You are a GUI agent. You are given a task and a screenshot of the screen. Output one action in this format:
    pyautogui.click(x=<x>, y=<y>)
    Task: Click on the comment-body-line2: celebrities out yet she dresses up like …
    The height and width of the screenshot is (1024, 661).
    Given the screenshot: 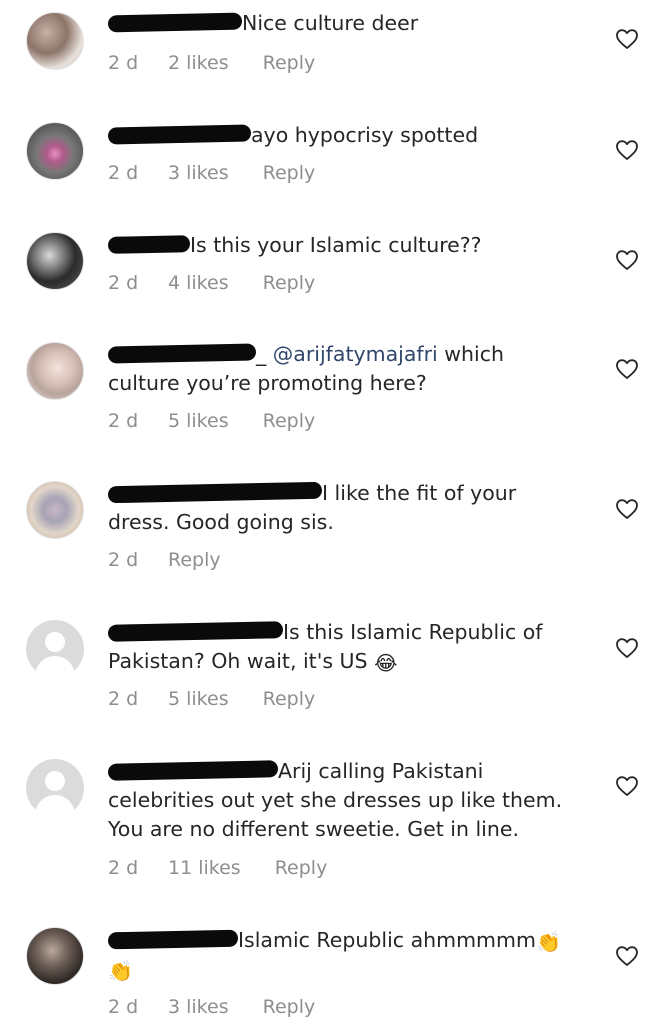 What is the action you would take?
    pyautogui.click(x=335, y=800)
    